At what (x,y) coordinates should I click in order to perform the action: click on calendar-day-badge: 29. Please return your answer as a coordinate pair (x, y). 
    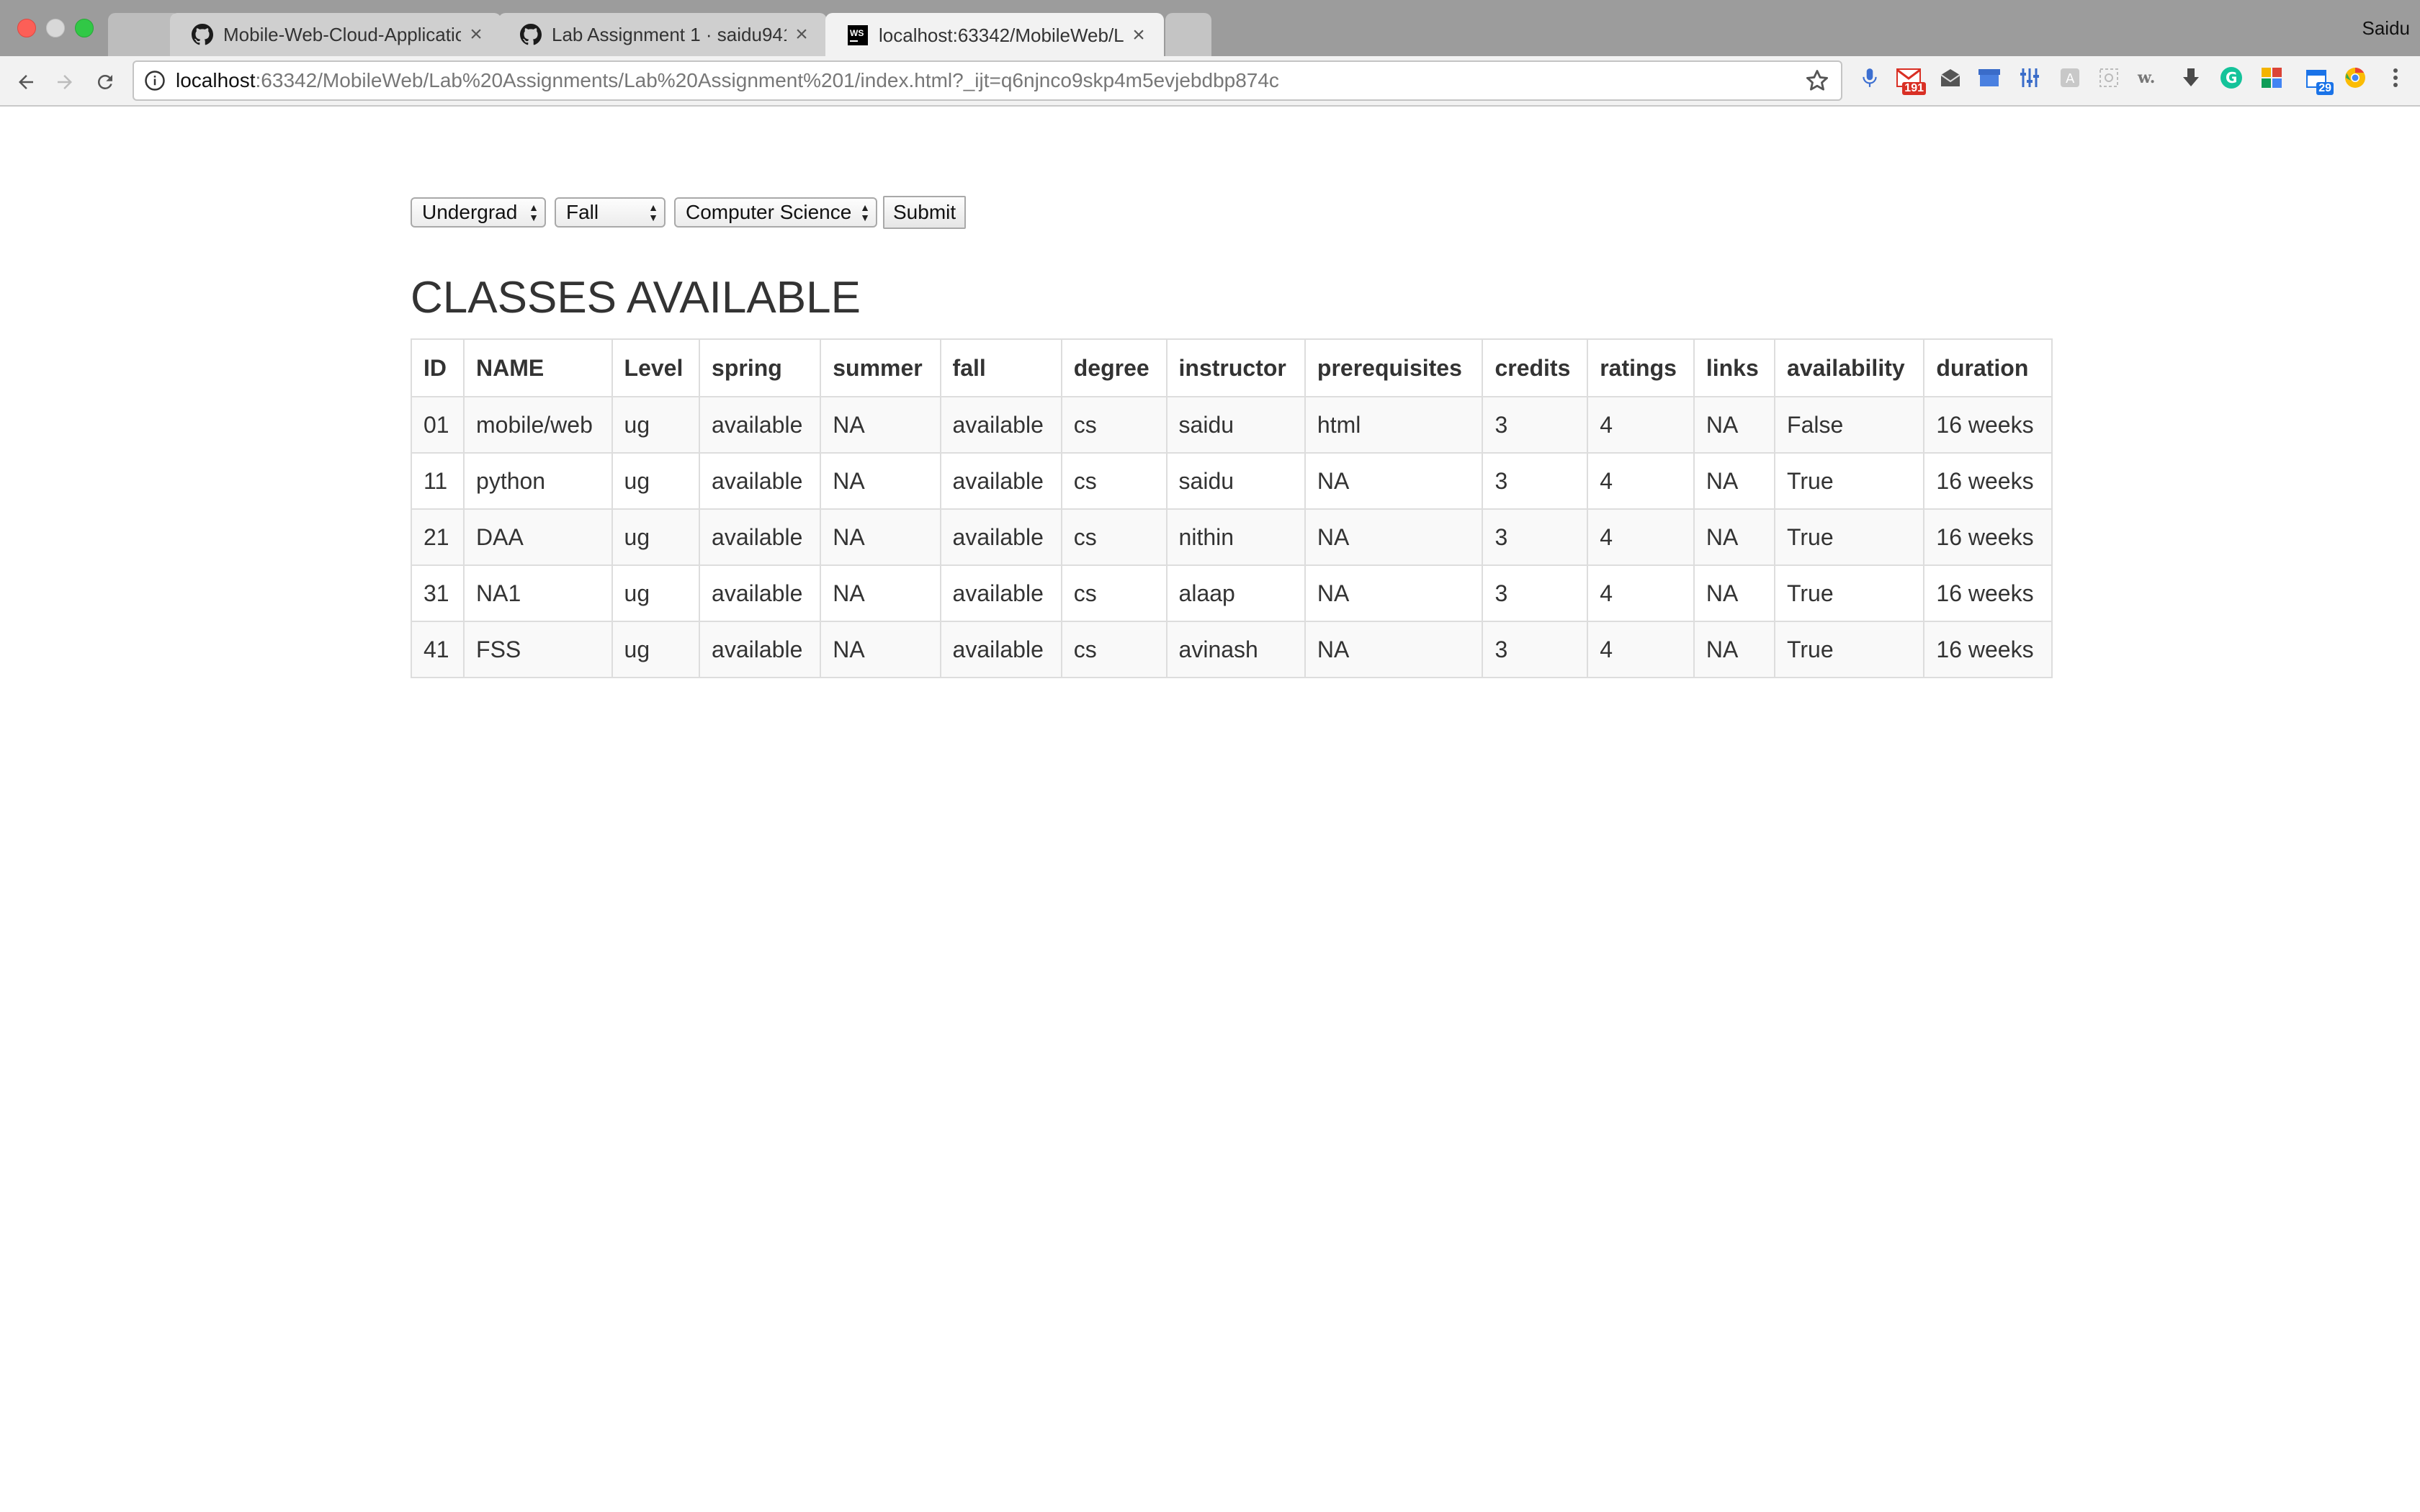
    Looking at the image, I should click on (2325, 88).